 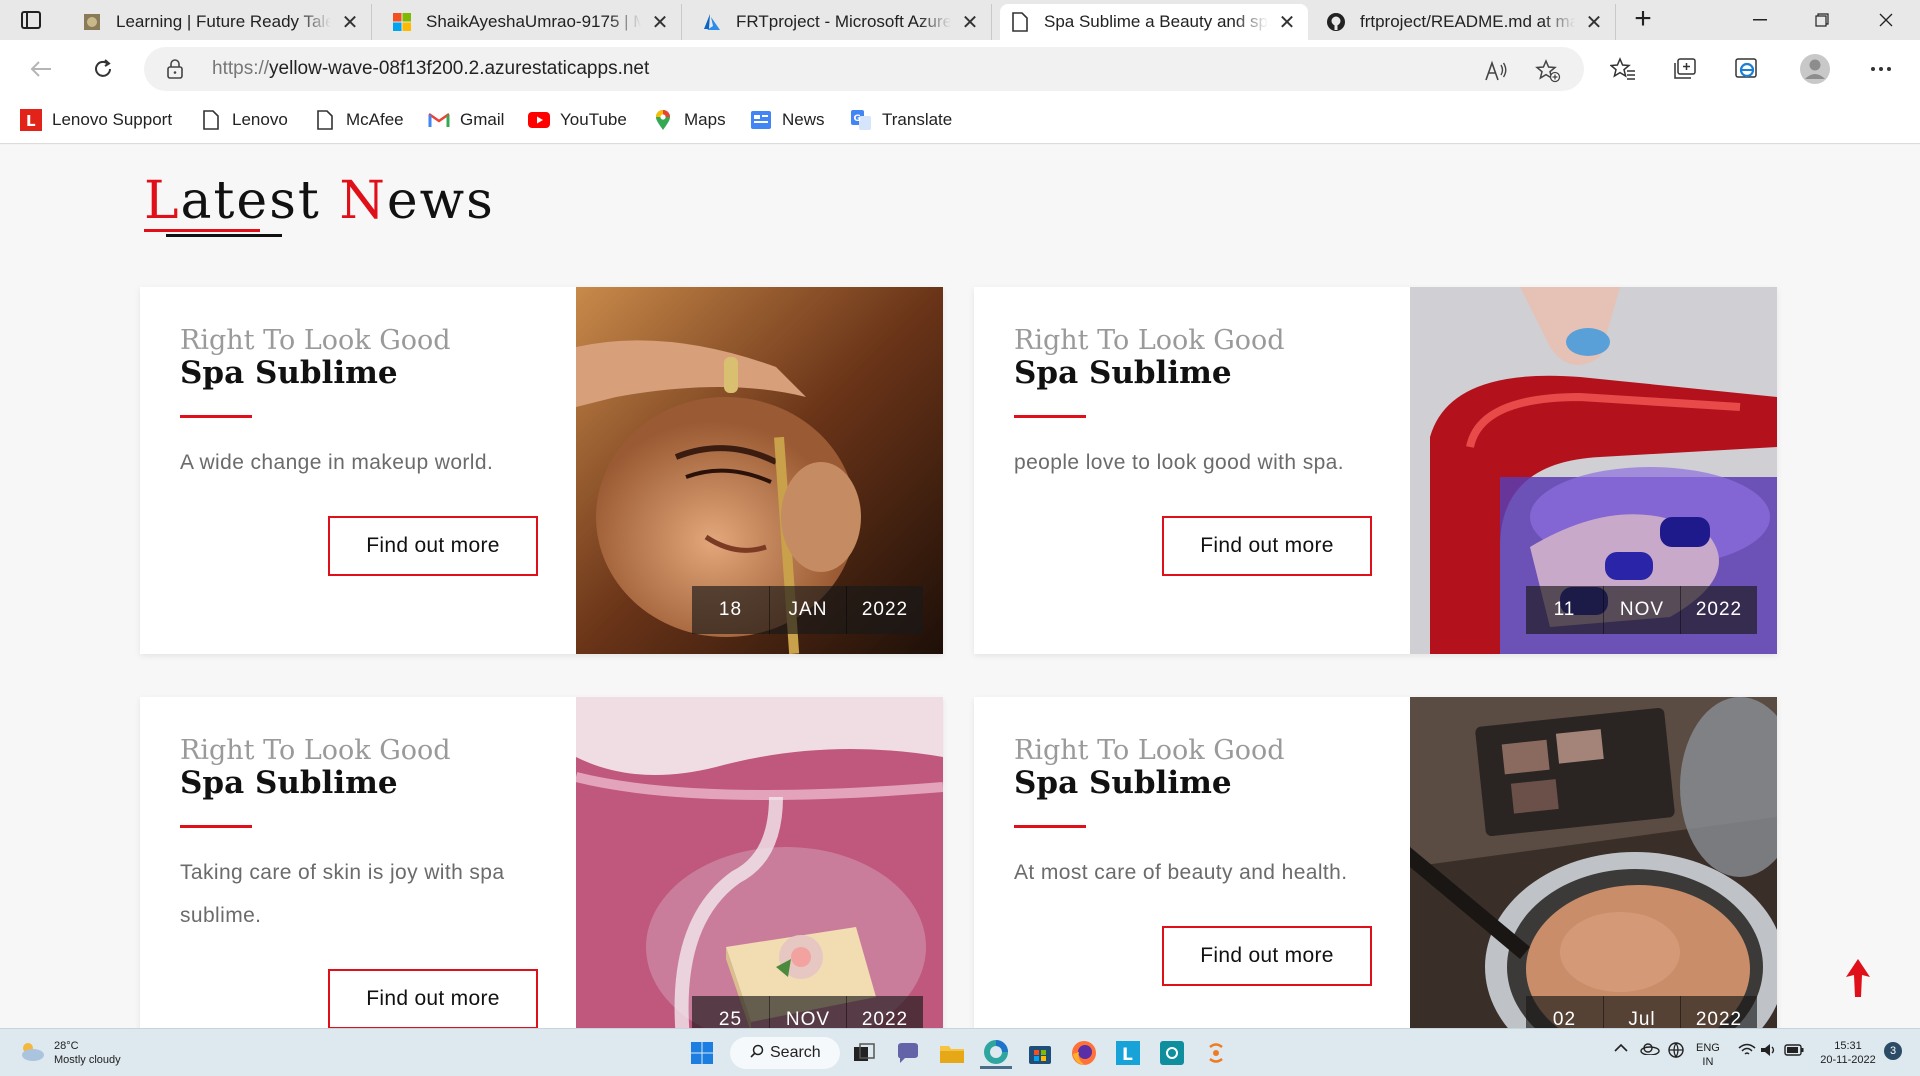 I want to click on favorite-translate: G Translate, so click(x=901, y=120).